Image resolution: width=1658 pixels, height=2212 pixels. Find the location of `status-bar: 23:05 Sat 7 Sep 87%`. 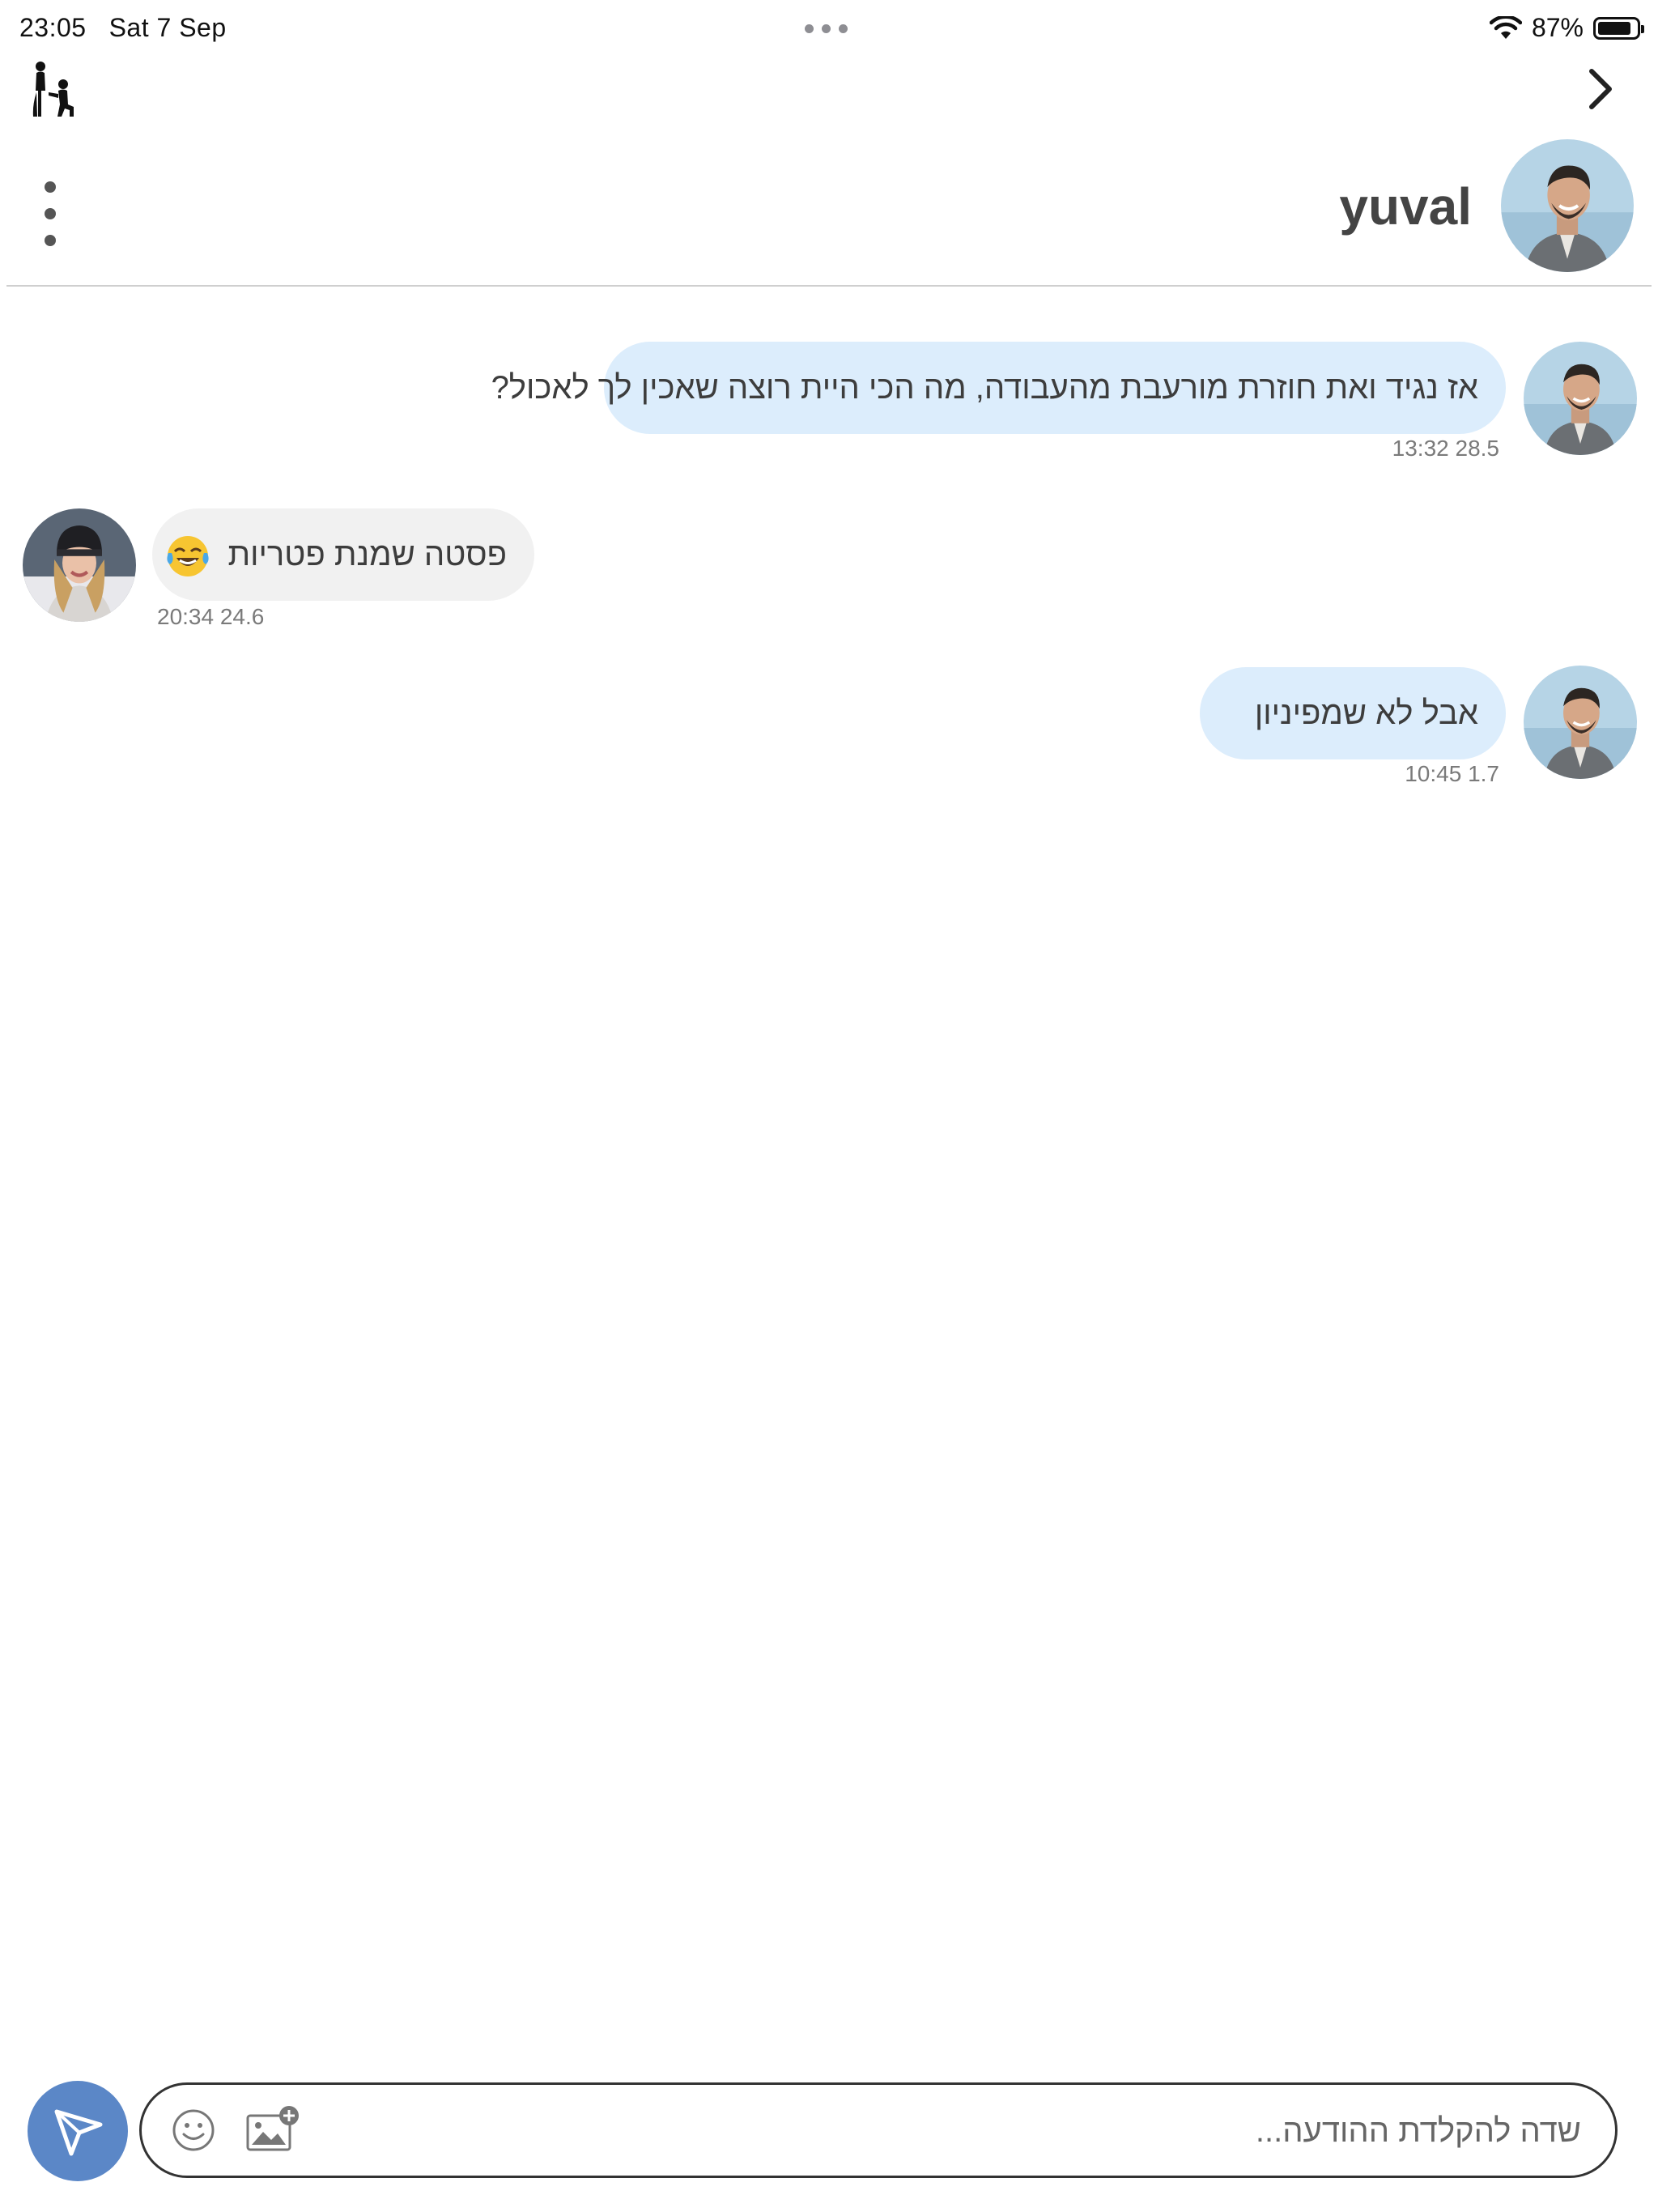

status-bar: 23:05 Sat 7 Sep 87% is located at coordinates (829, 29).